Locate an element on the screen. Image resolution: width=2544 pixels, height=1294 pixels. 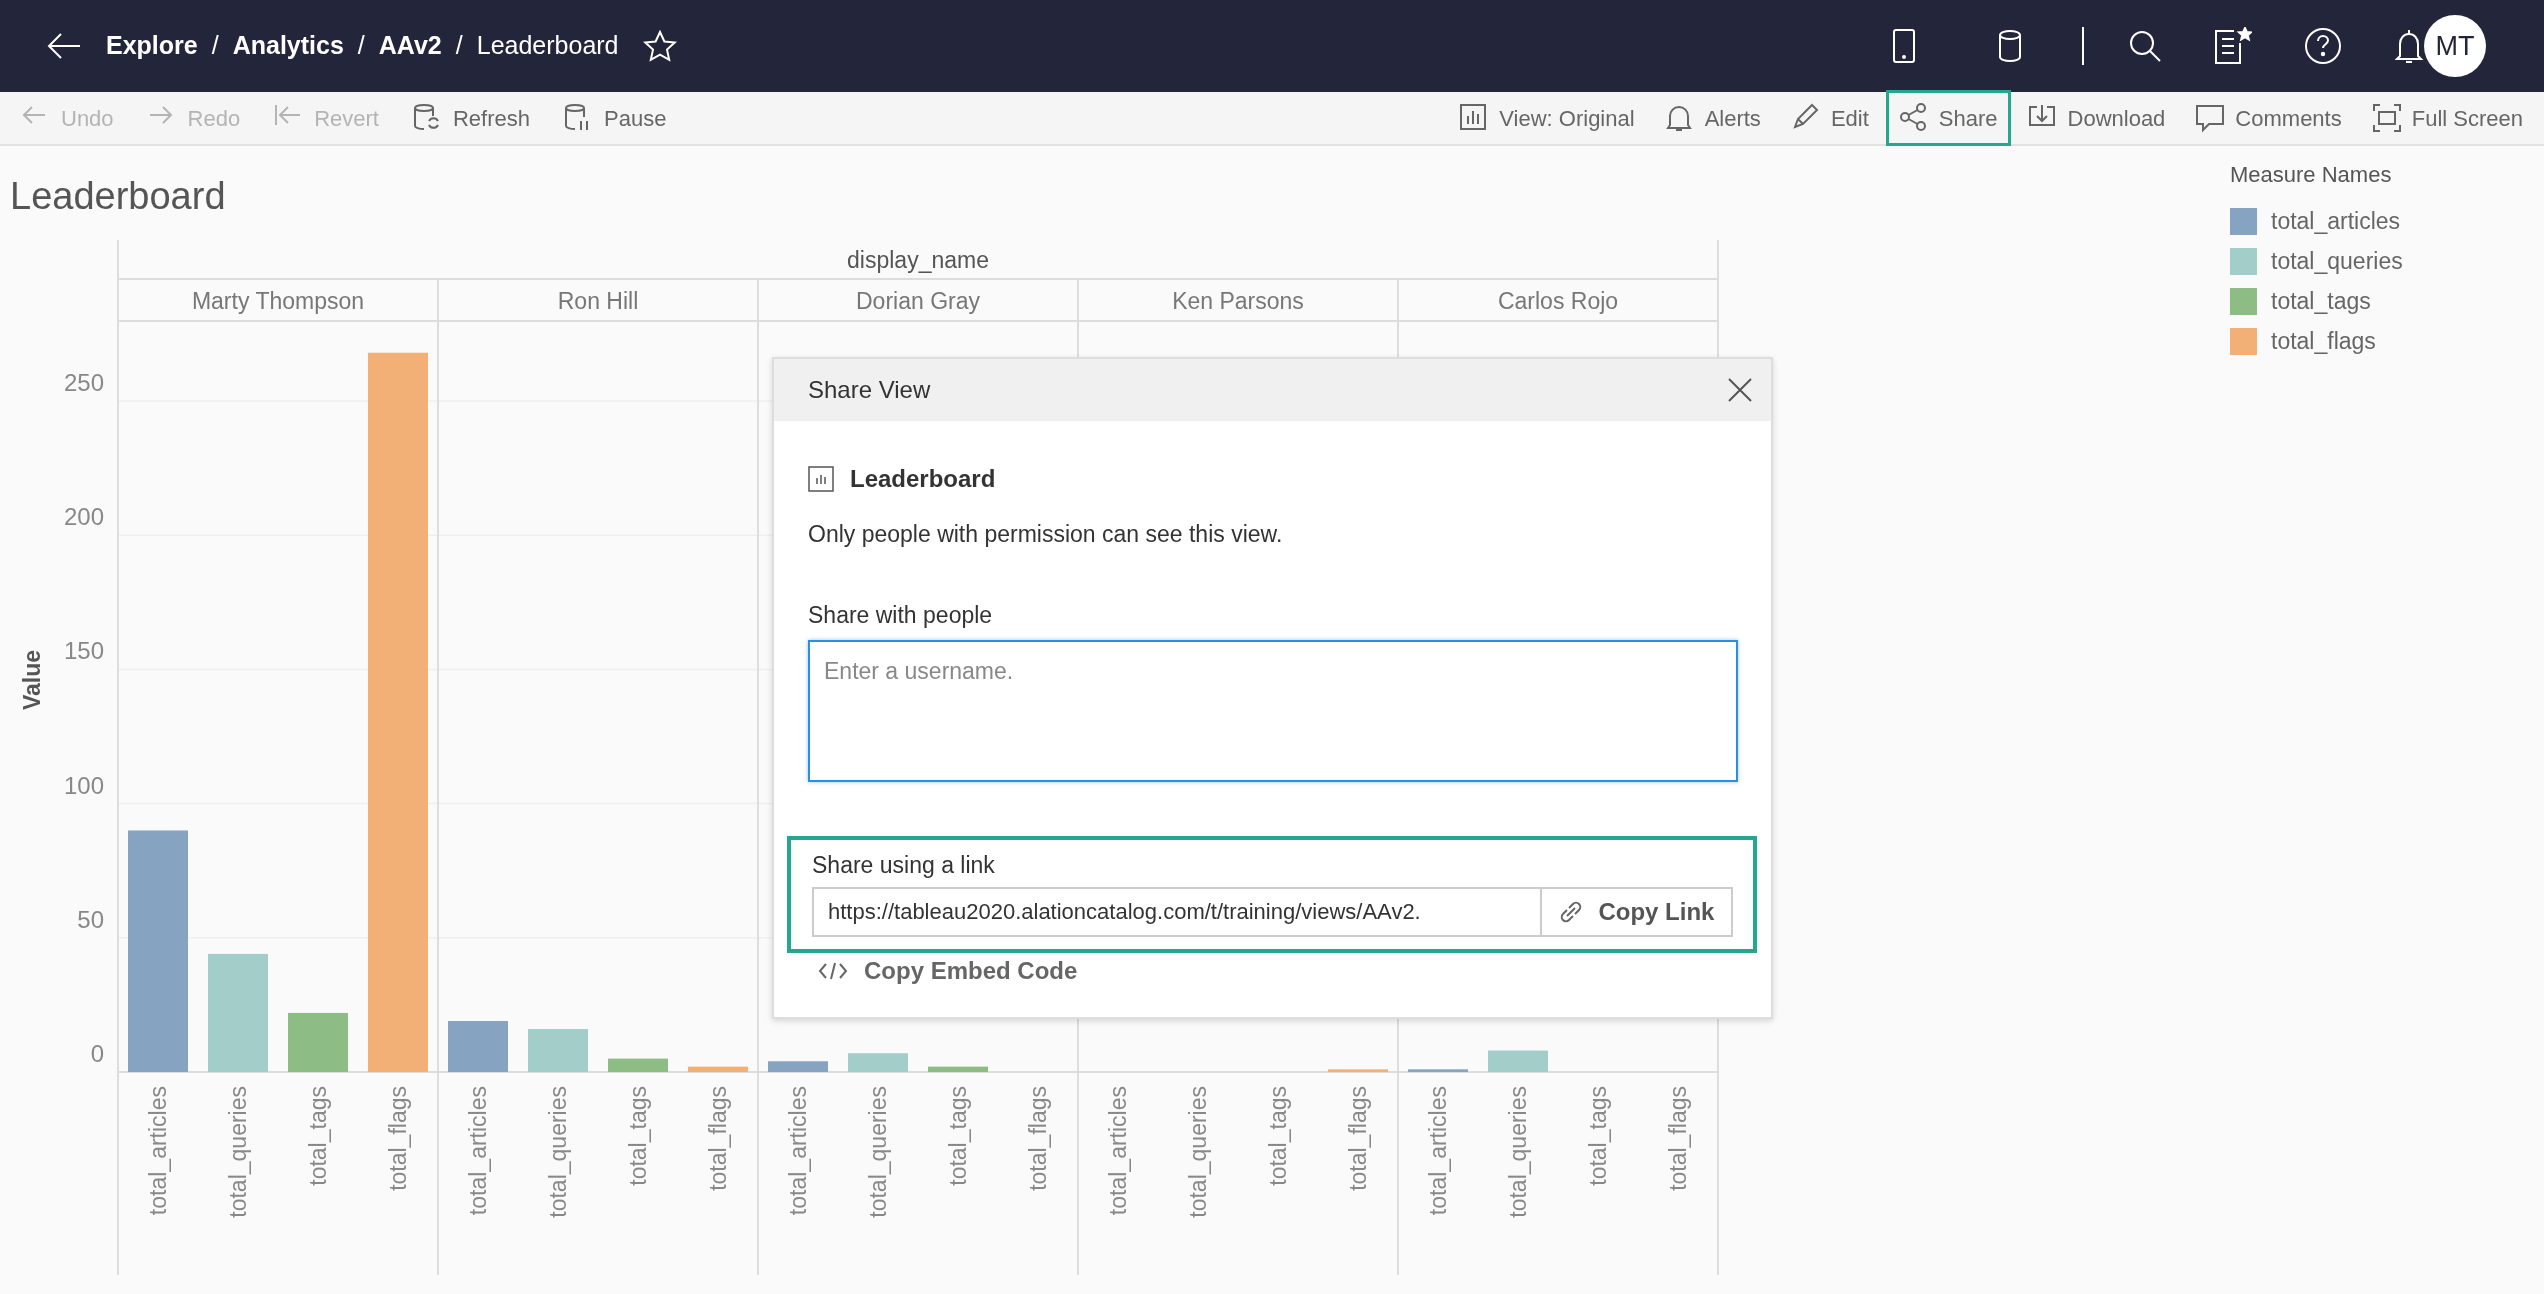
star-icon is located at coordinates (659, 46).